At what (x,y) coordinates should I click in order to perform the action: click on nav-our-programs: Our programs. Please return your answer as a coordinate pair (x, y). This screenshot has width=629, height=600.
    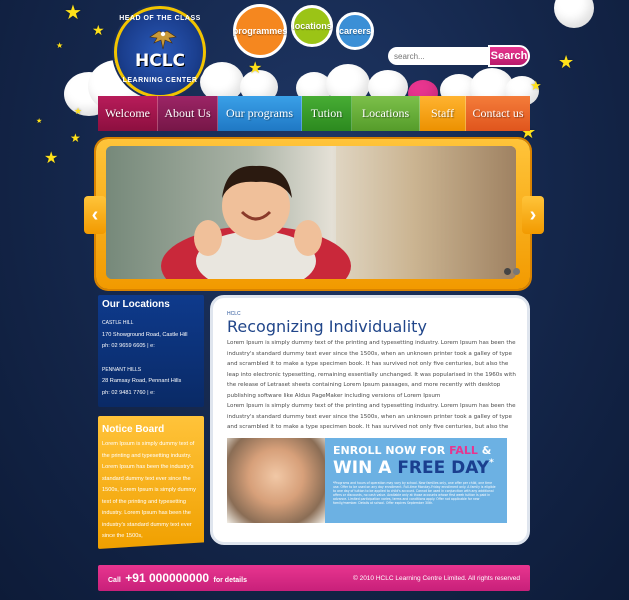
    Looking at the image, I should click on (260, 113).